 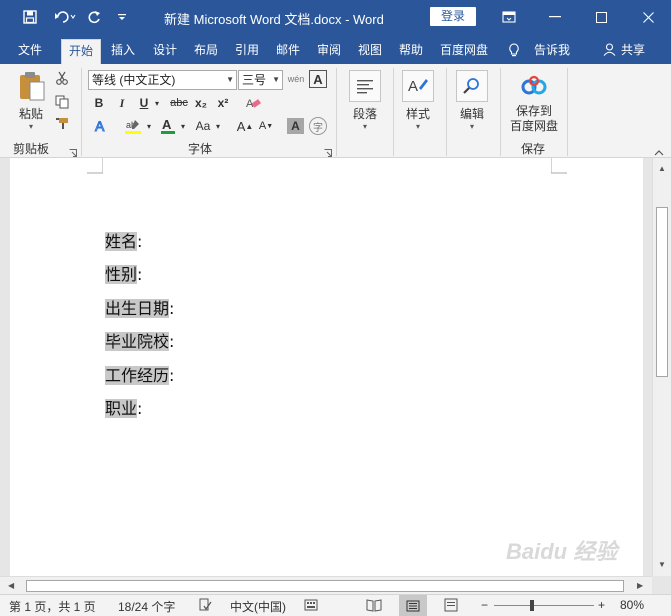 I want to click on text-highlight-color-icon: ab, so click(x=133, y=126).